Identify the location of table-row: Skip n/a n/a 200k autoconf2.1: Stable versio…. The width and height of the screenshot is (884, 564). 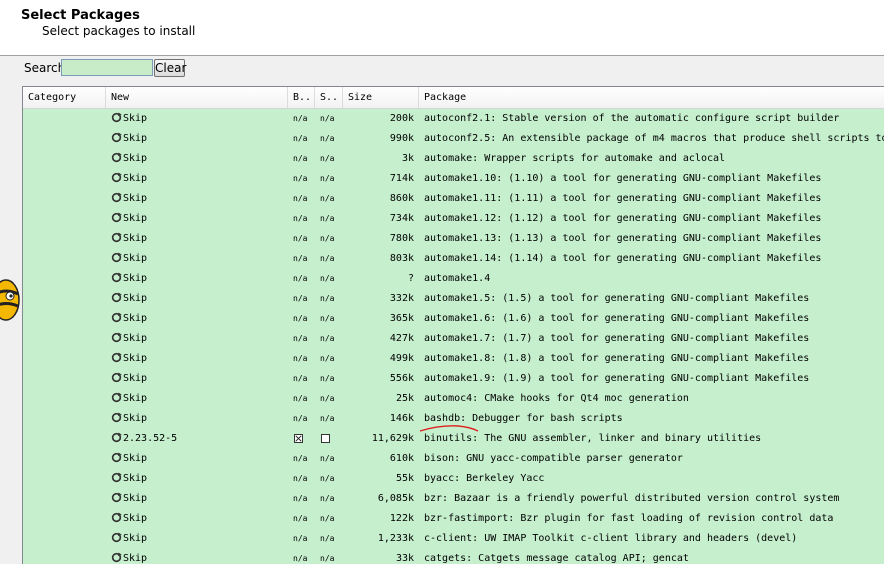
(453, 119).